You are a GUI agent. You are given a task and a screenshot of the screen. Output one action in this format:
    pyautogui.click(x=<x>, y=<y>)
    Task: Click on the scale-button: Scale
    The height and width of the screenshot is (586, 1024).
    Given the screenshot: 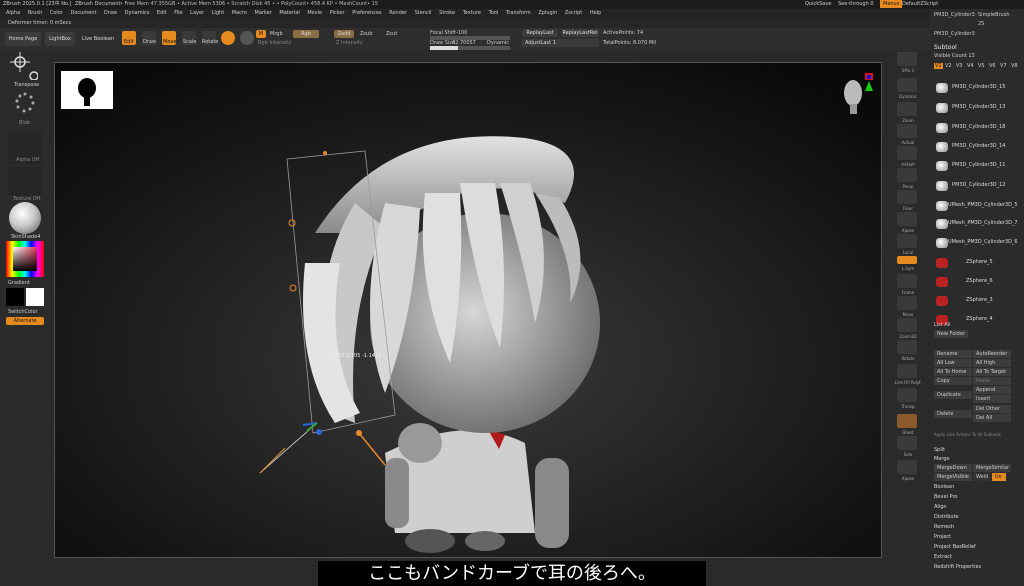 What is the action you would take?
    pyautogui.click(x=189, y=38)
    